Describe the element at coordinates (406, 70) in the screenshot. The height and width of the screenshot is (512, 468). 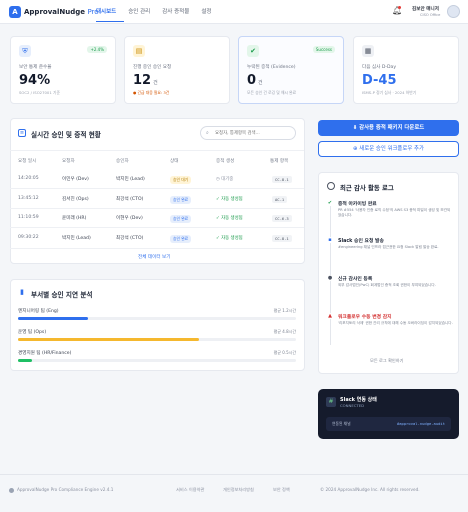
I see `kpi-card-audit-dday: ▦ 다음 심사 D-Day D-45 ISMS-P 정기 심사 · 2024 하반기` at that location.